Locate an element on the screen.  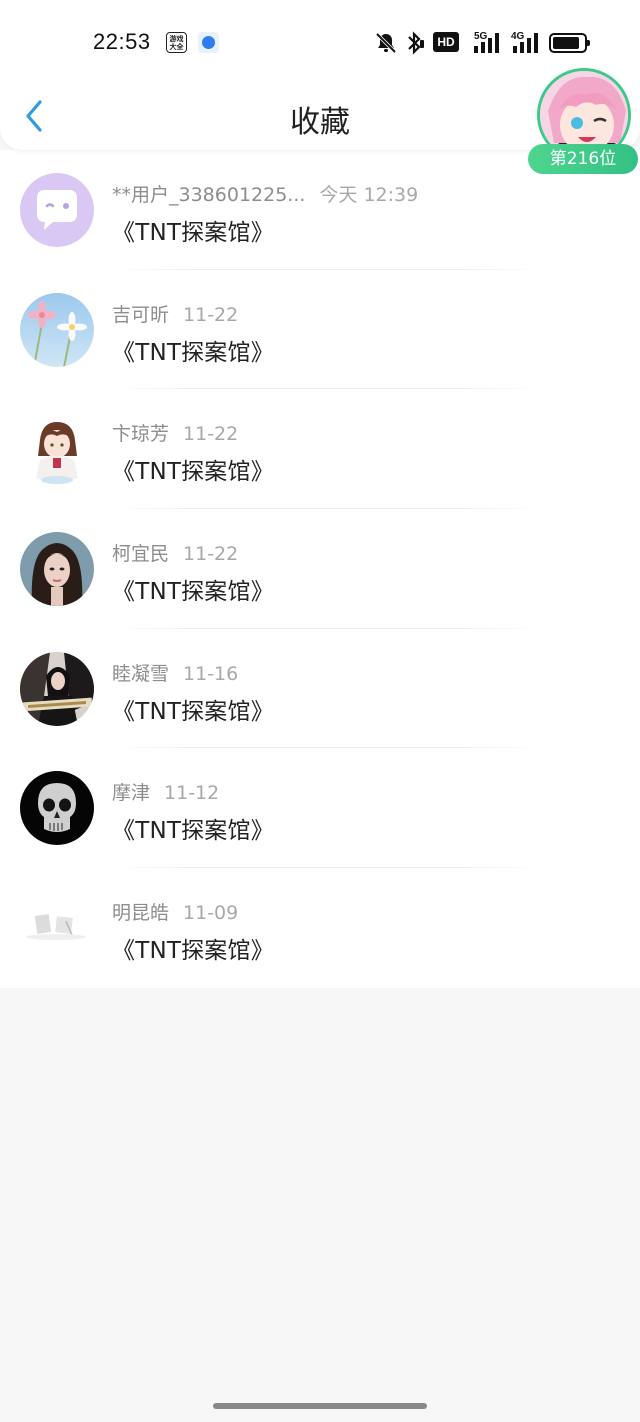
rank-widget: 第216位 is located at coordinates (584, 121).